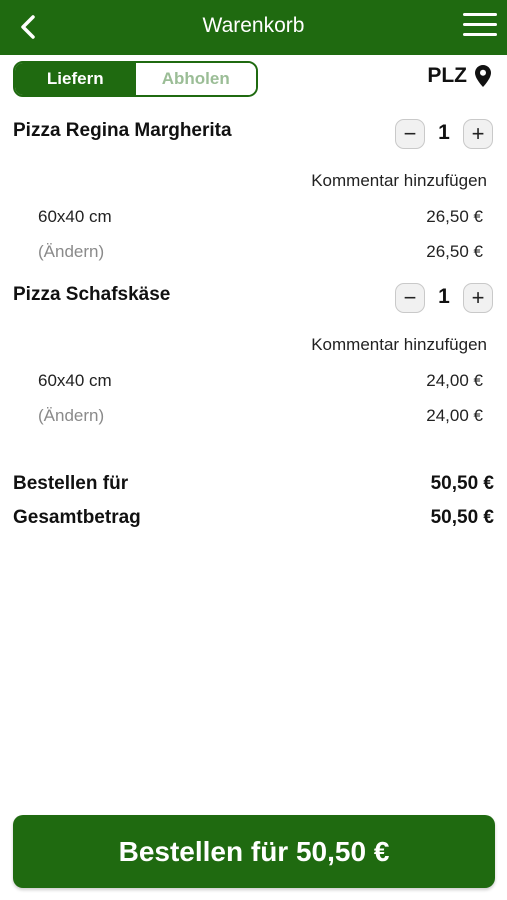  Describe the element at coordinates (480, 24) in the screenshot. I see `hamburger-menu-icon` at that location.